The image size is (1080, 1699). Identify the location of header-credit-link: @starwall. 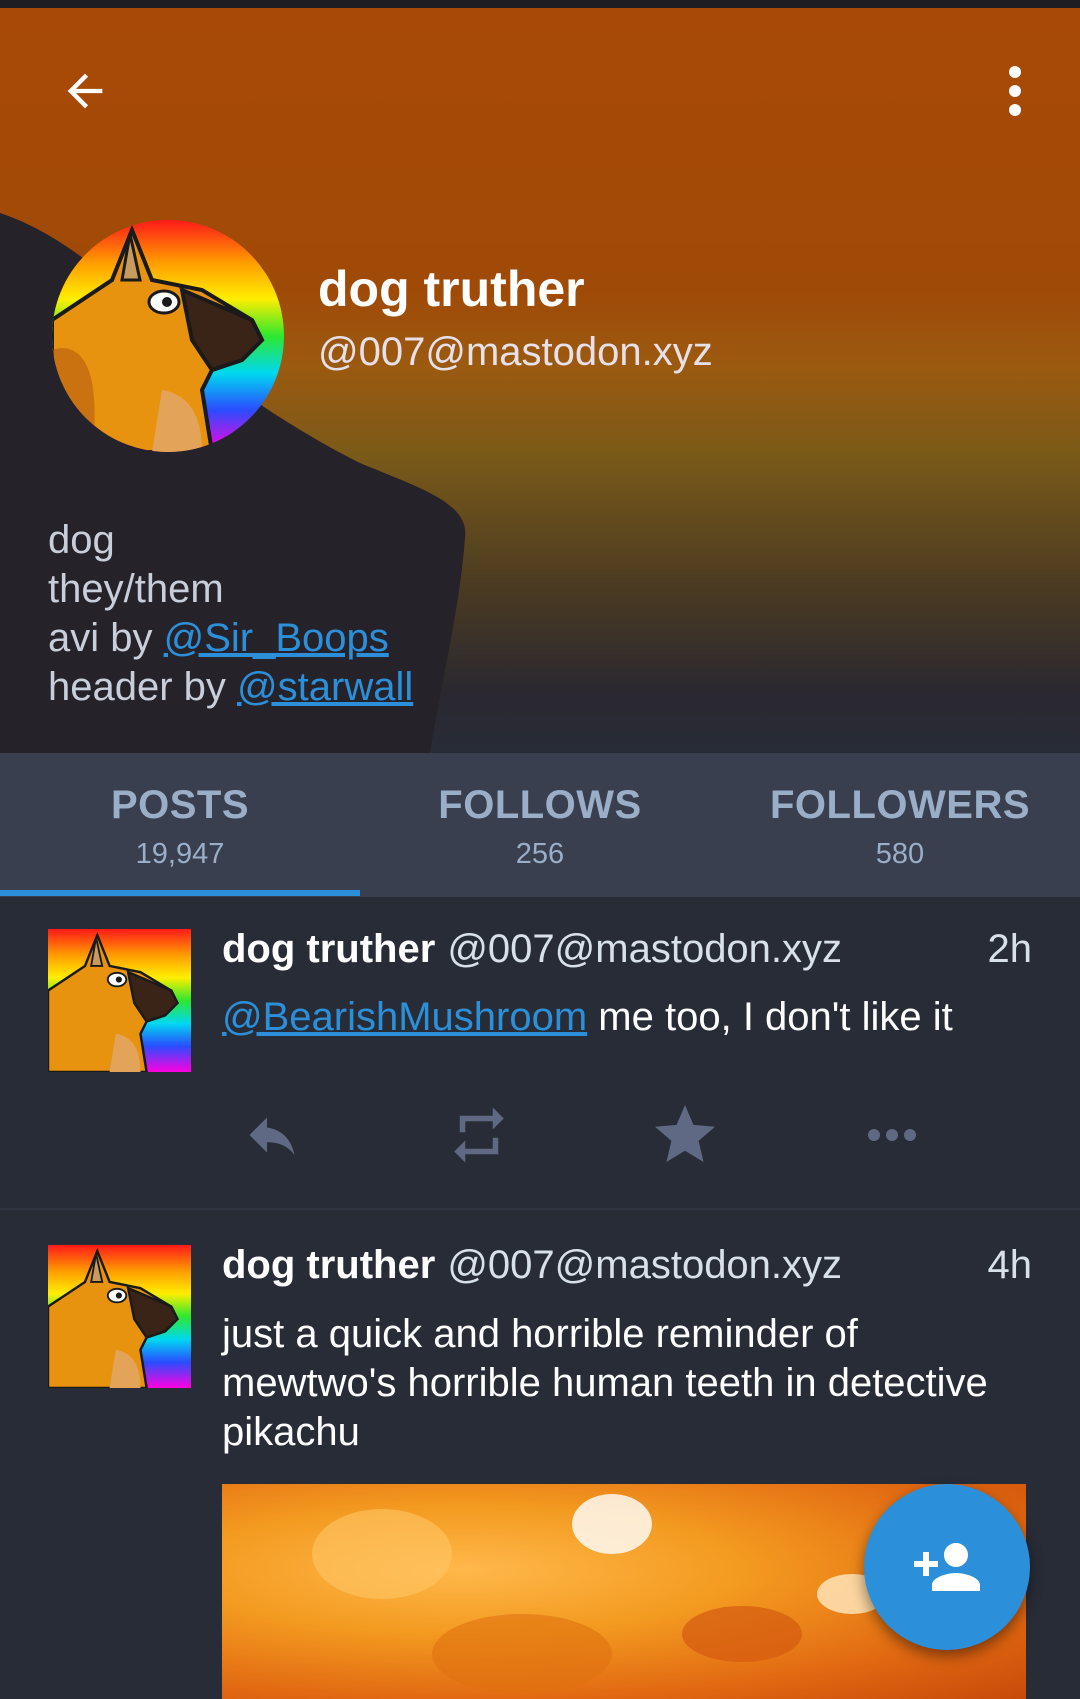
(325, 687).